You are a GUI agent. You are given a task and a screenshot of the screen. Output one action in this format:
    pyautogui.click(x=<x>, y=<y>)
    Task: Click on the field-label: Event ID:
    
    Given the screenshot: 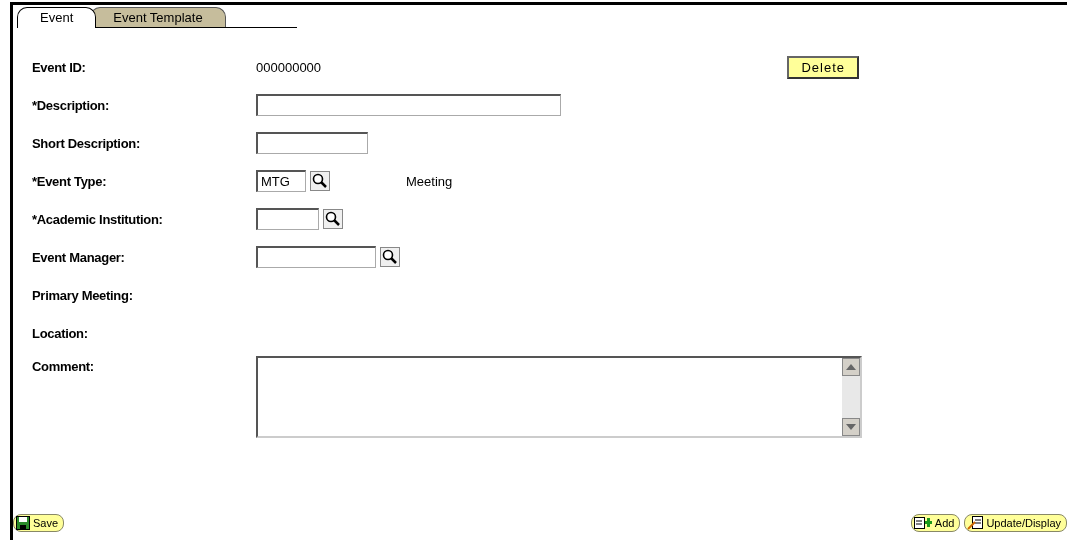 What is the action you would take?
    pyautogui.click(x=59, y=67)
    